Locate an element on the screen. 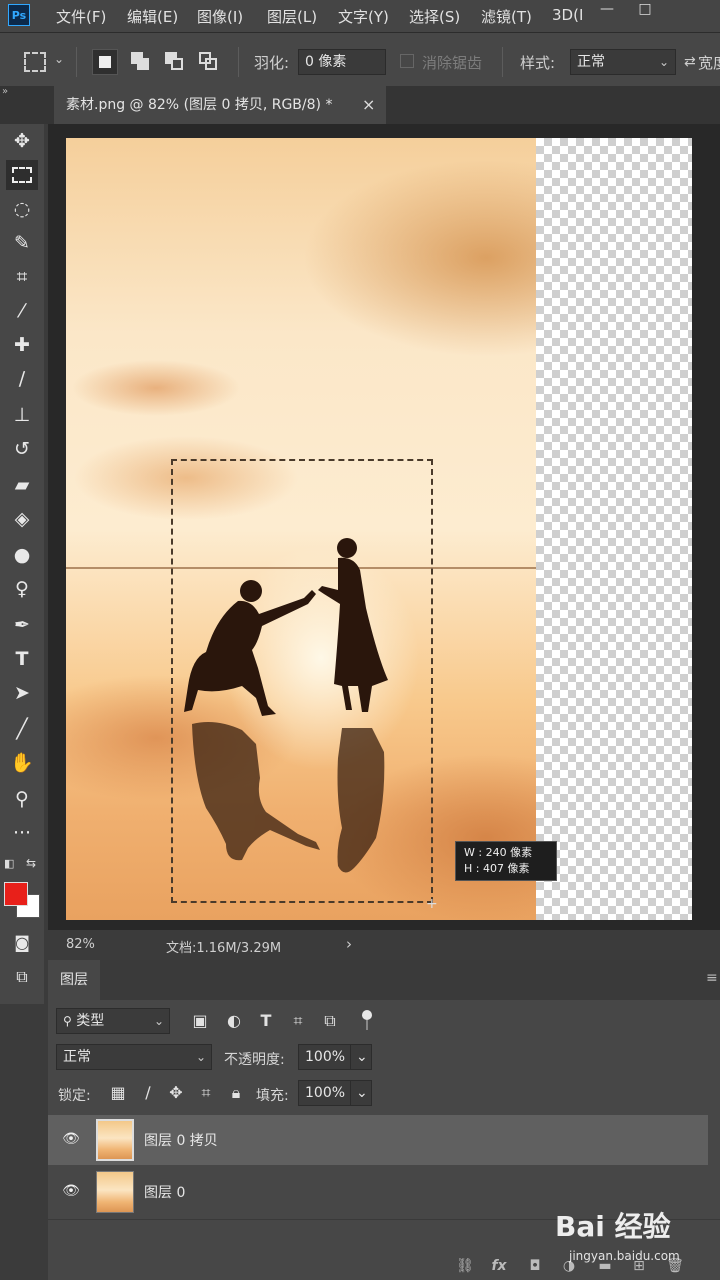  marquee-tool-icon is located at coordinates (22, 175).